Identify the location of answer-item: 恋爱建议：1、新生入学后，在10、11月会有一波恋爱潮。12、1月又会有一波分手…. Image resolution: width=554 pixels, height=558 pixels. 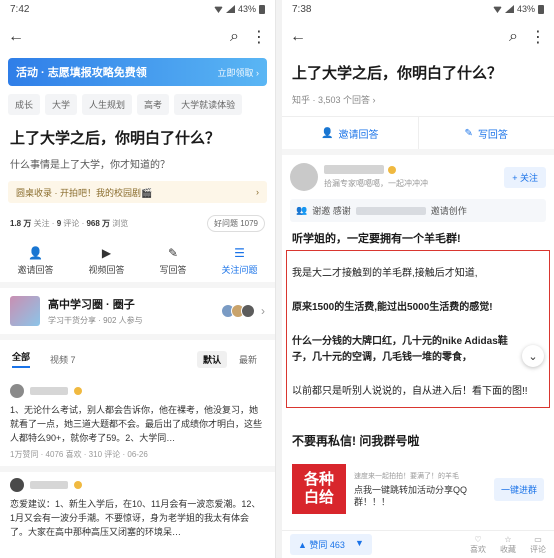
(137, 508).